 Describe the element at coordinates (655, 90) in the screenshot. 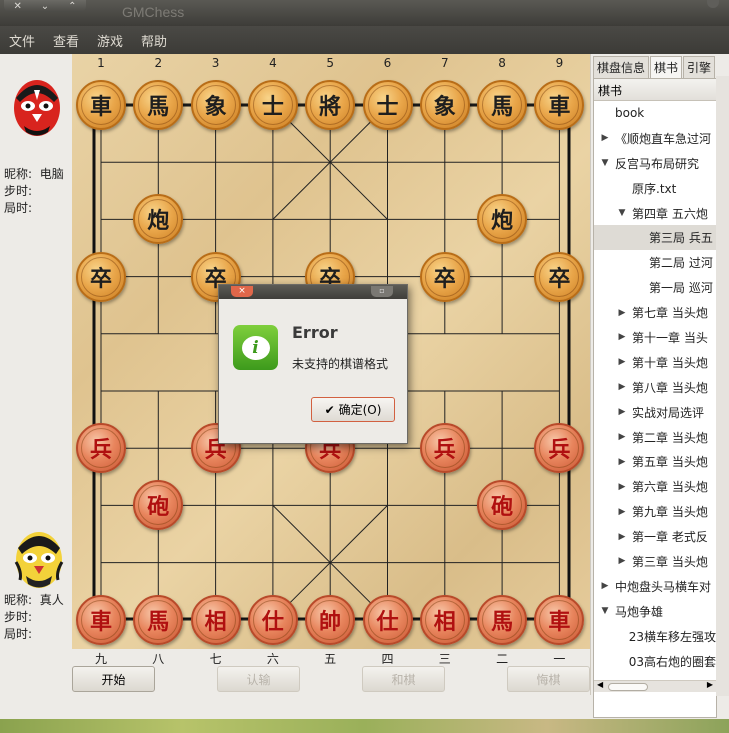

I see `tree-header: 棋书` at that location.